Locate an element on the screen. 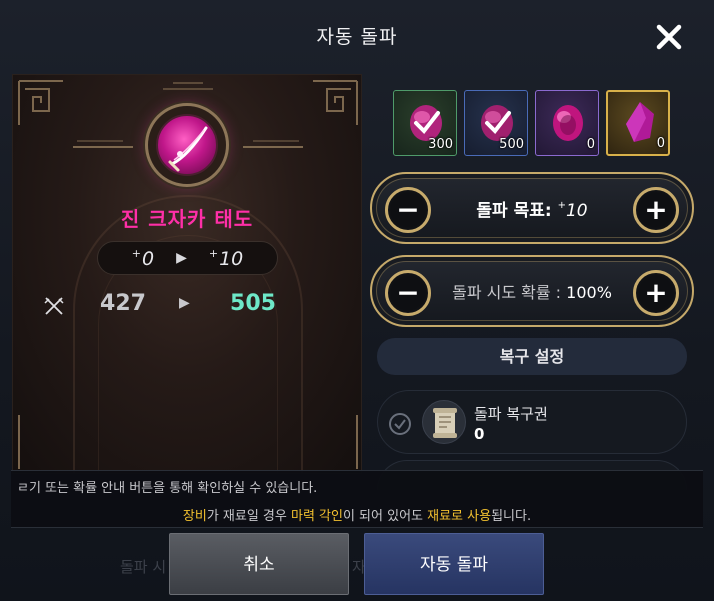  recovery-item-name: 돌파 복구권 is located at coordinates (511, 414).